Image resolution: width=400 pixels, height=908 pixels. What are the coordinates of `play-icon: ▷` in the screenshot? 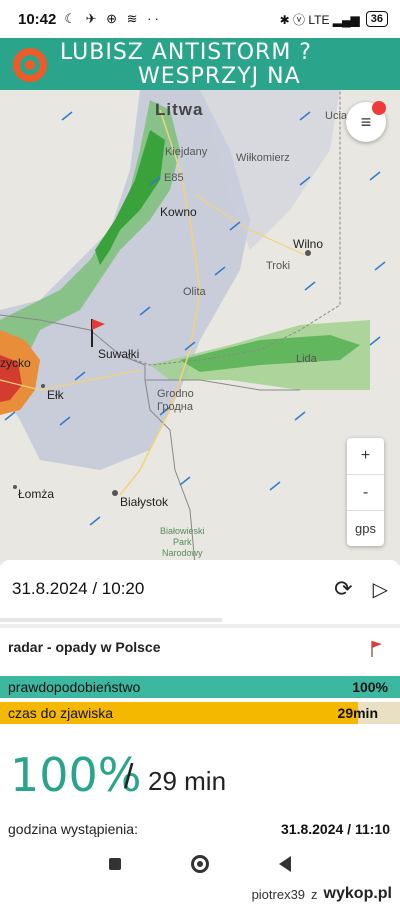 It's located at (380, 589).